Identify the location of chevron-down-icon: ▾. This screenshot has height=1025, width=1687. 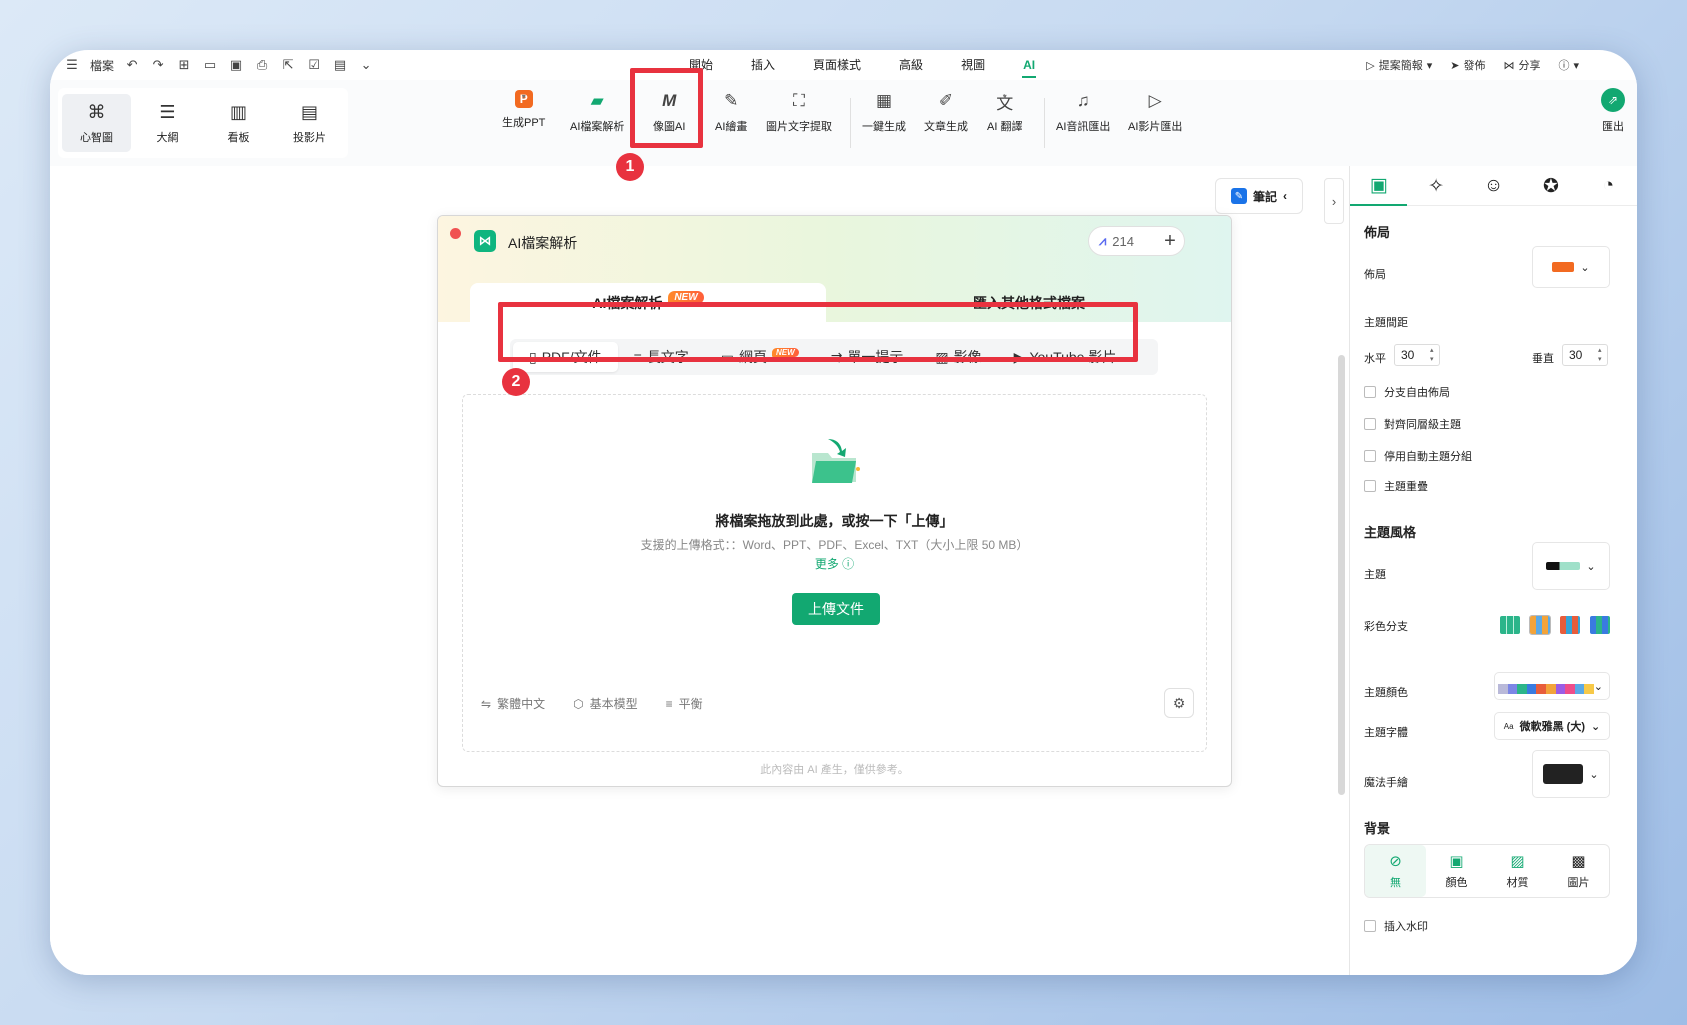
(523, 96).